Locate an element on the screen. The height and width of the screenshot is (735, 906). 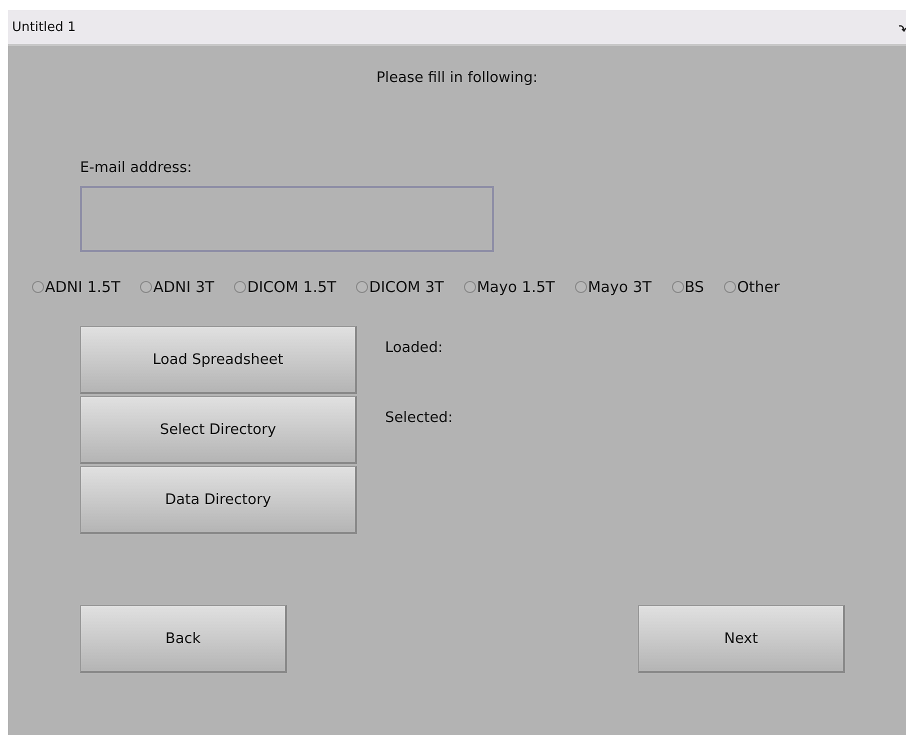
email-field is located at coordinates (287, 219).